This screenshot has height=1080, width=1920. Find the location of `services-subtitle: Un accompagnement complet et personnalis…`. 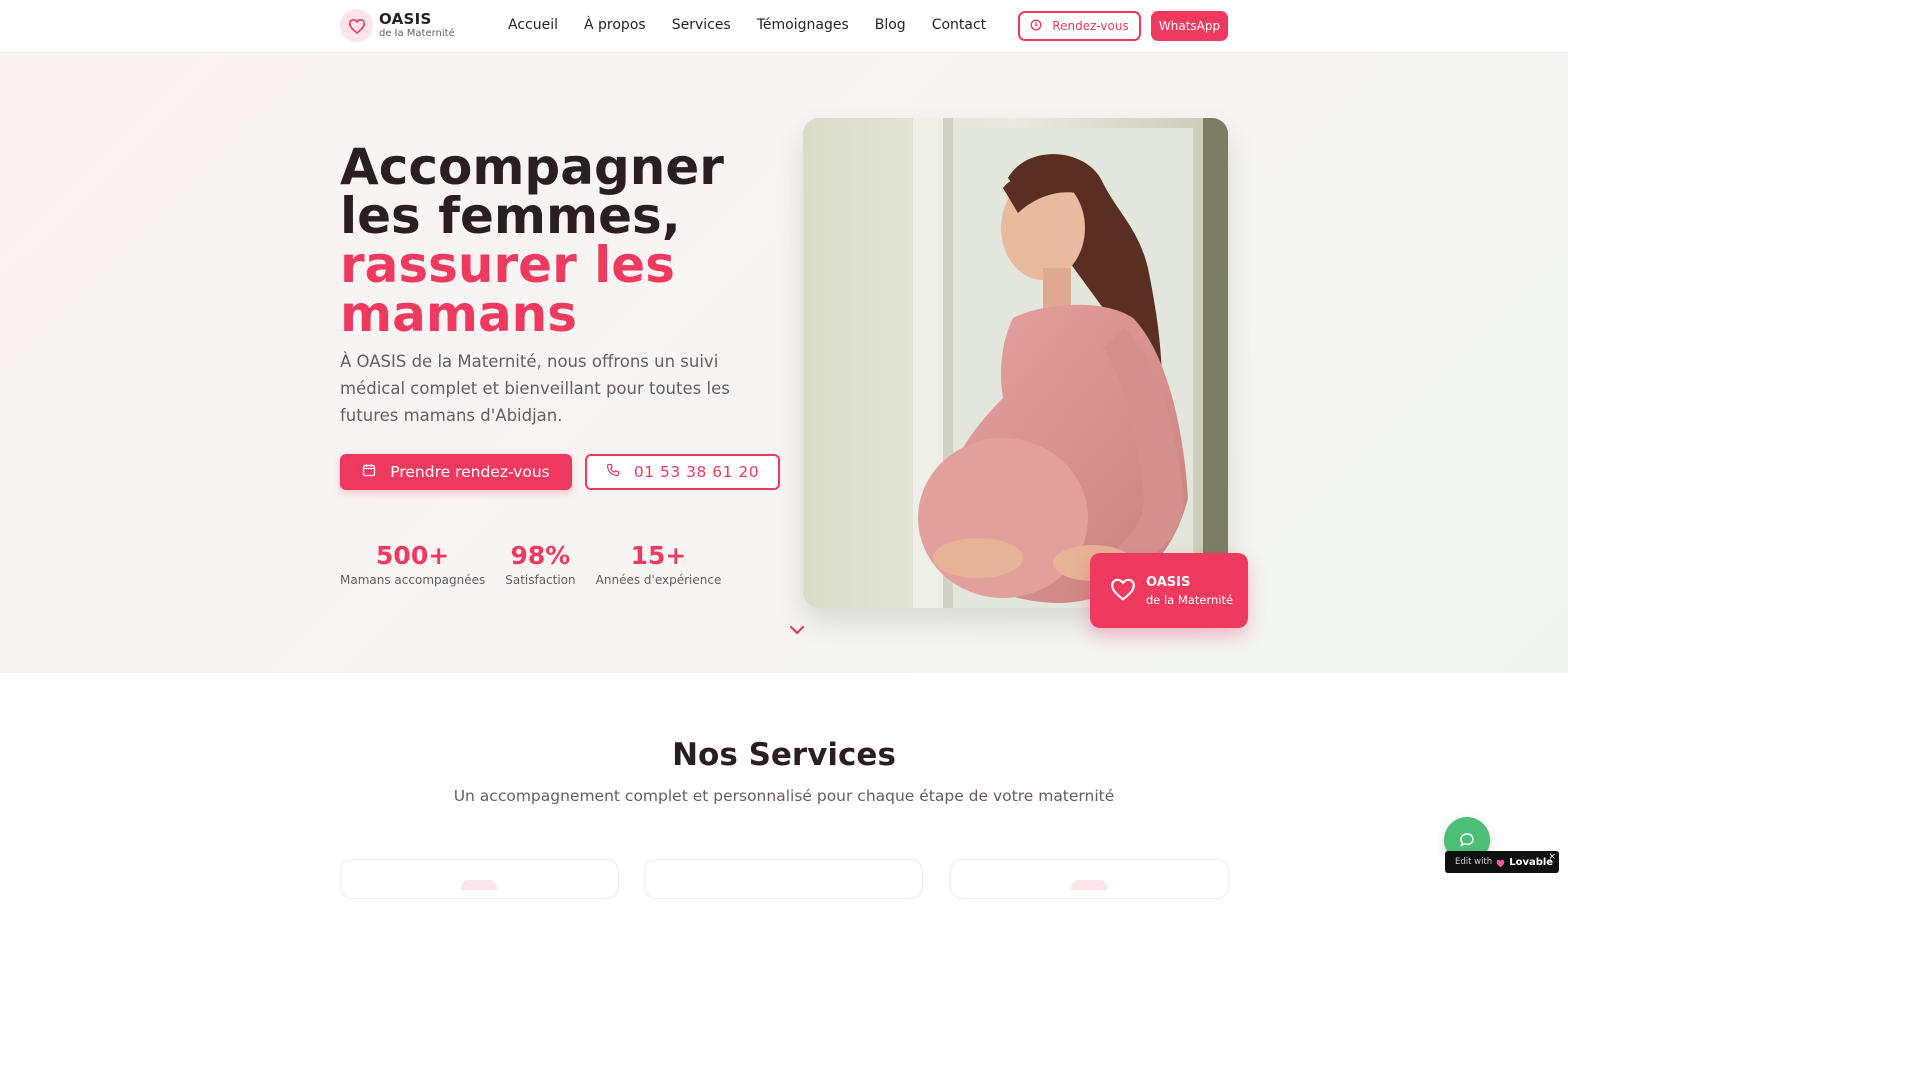

services-subtitle: Un accompagnement complet et personnalis… is located at coordinates (784, 796).